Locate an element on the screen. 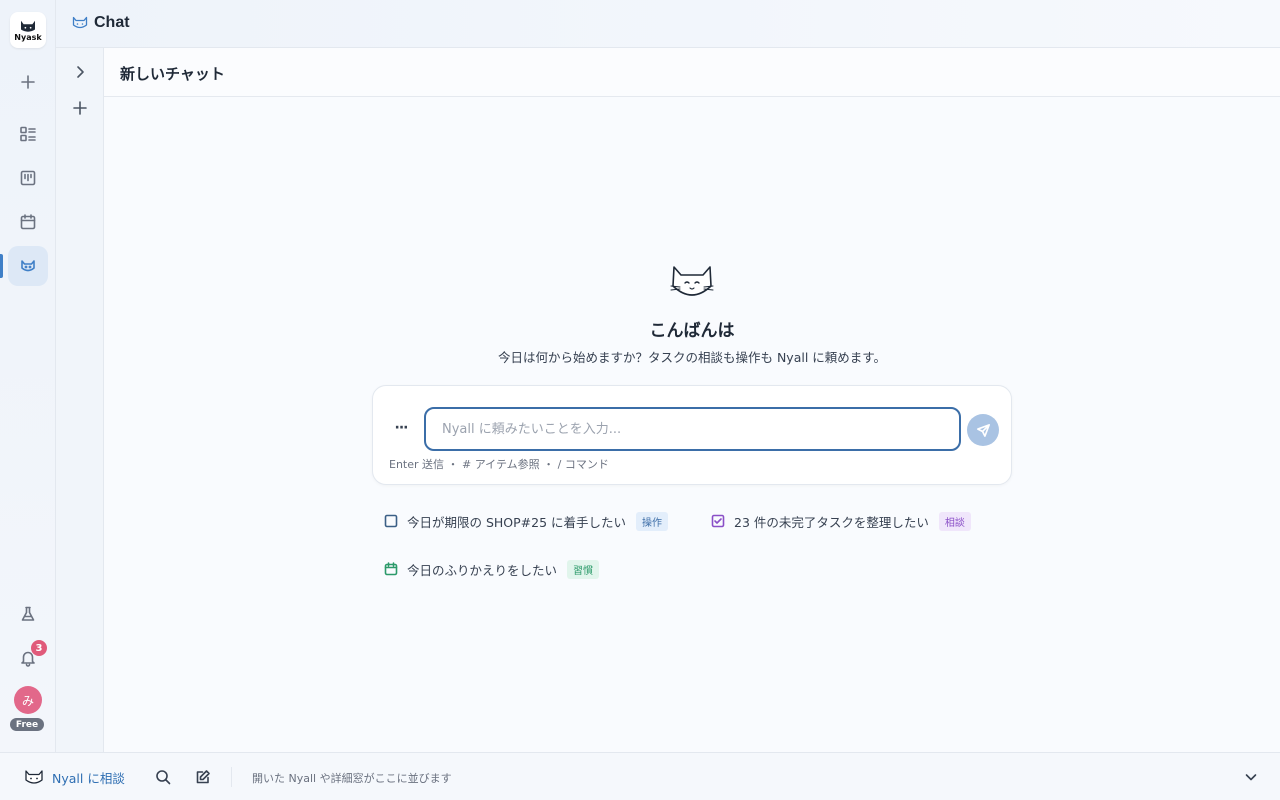 The height and width of the screenshot is (800, 1280). board-view-button is located at coordinates (28, 178).